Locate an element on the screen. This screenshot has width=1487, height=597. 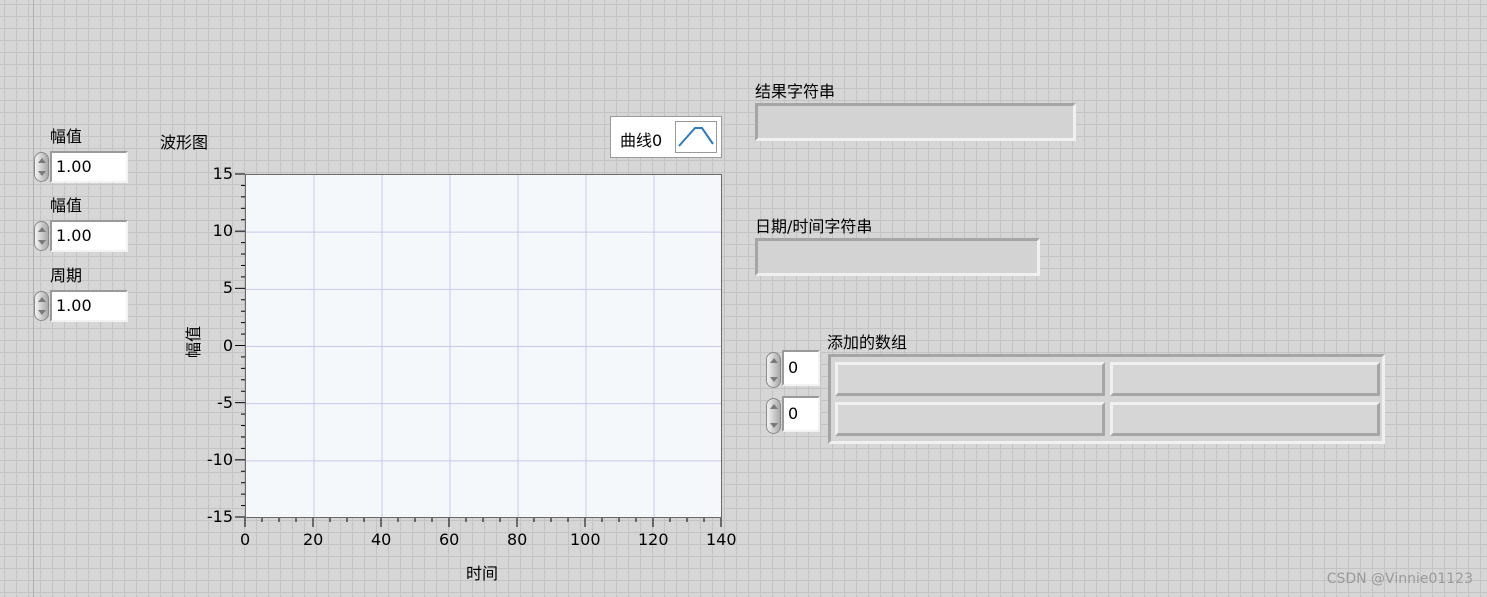
datetime-string-label: 日期/时间字符串 is located at coordinates (814, 226).